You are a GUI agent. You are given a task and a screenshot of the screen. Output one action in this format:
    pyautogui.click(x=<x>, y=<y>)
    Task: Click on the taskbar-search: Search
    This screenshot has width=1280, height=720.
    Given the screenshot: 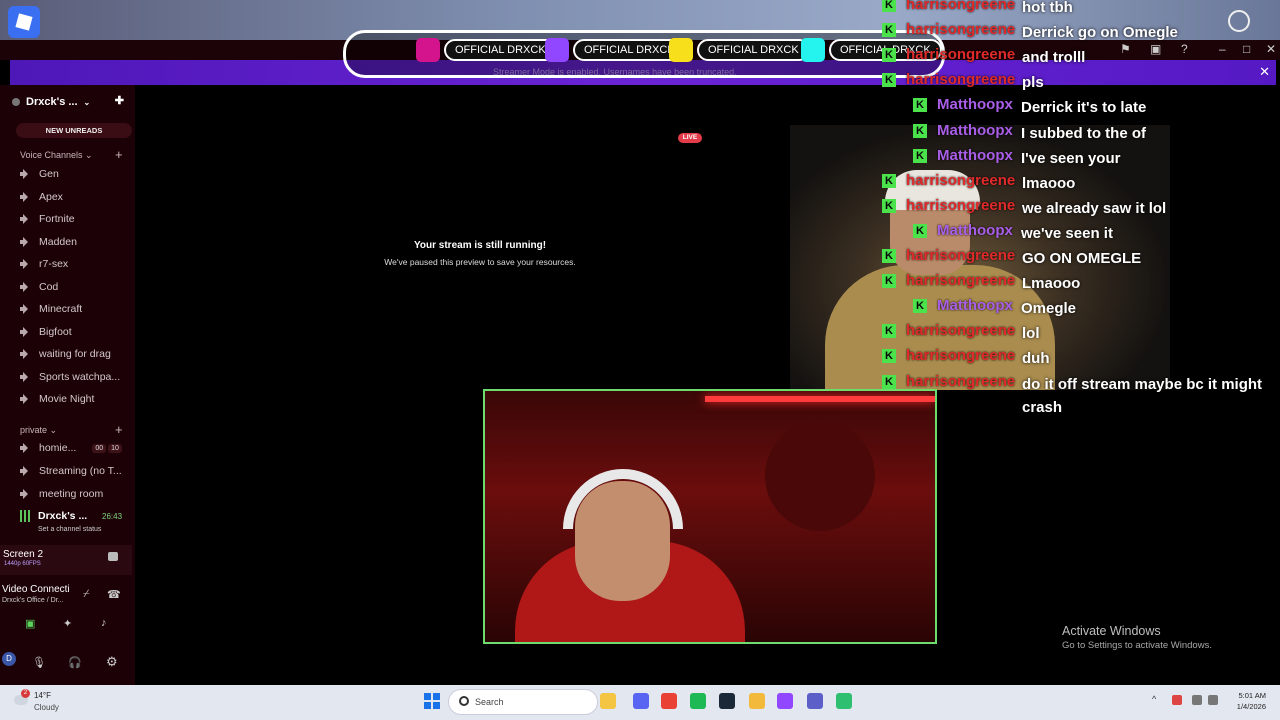 What is the action you would take?
    pyautogui.click(x=523, y=702)
    